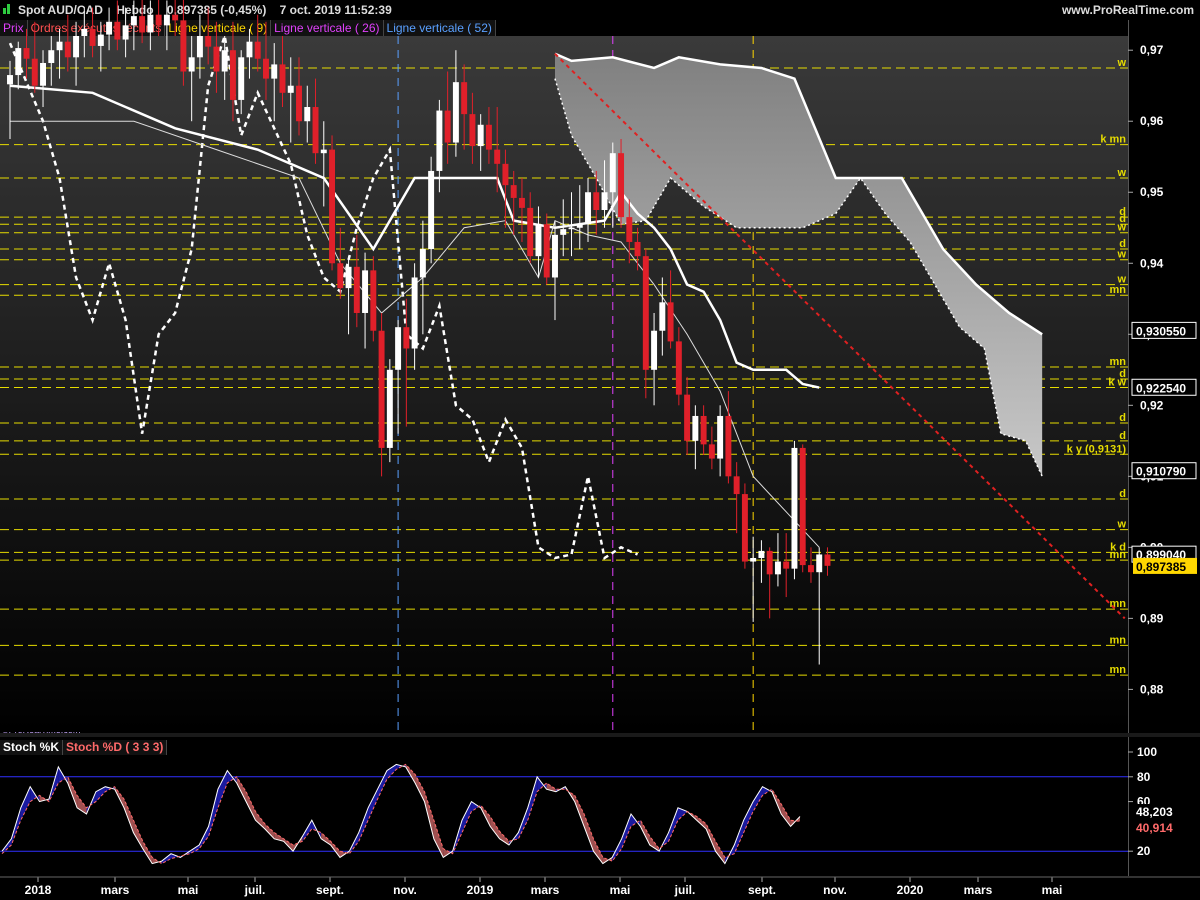 The height and width of the screenshot is (900, 1200). Describe the element at coordinates (1152, 405) in the screenshot. I see `price-tick-label: 0,92` at that location.